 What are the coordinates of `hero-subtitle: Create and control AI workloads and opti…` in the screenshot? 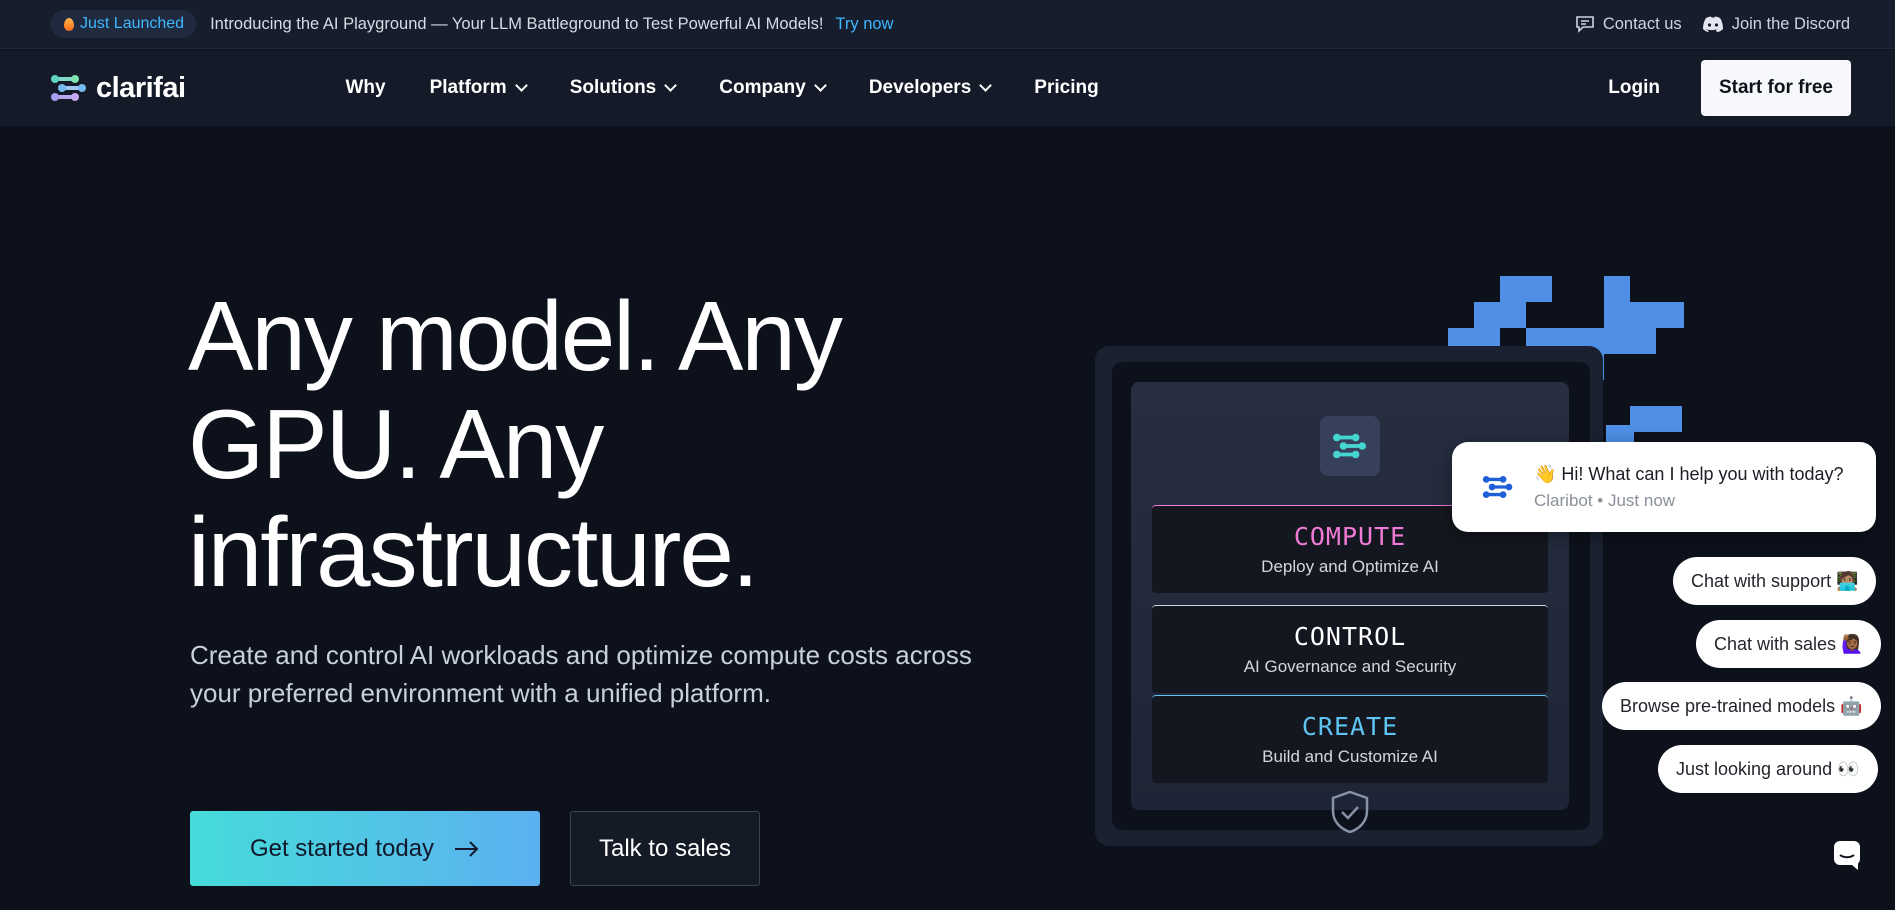 It's located at (600, 674).